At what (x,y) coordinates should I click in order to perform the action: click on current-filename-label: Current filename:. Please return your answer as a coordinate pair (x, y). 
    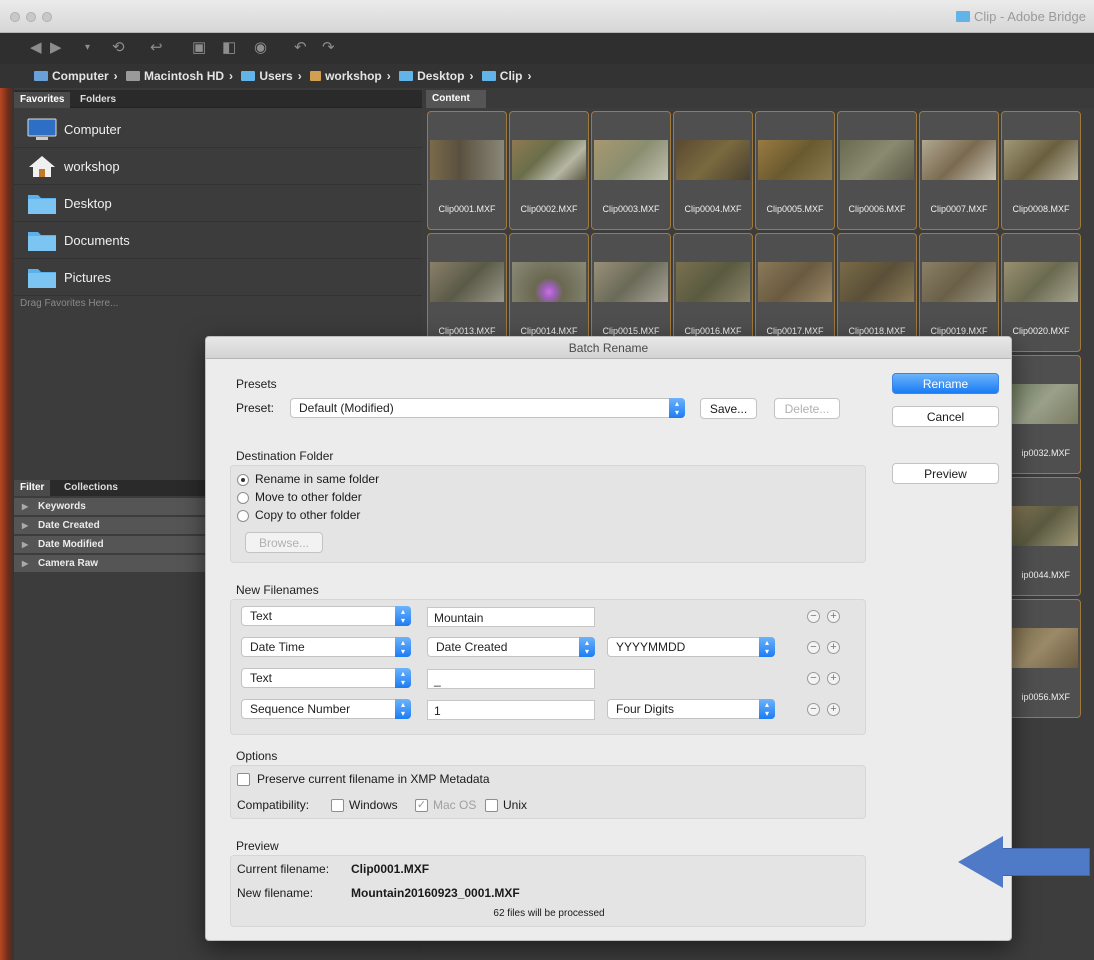
    Looking at the image, I should click on (283, 869).